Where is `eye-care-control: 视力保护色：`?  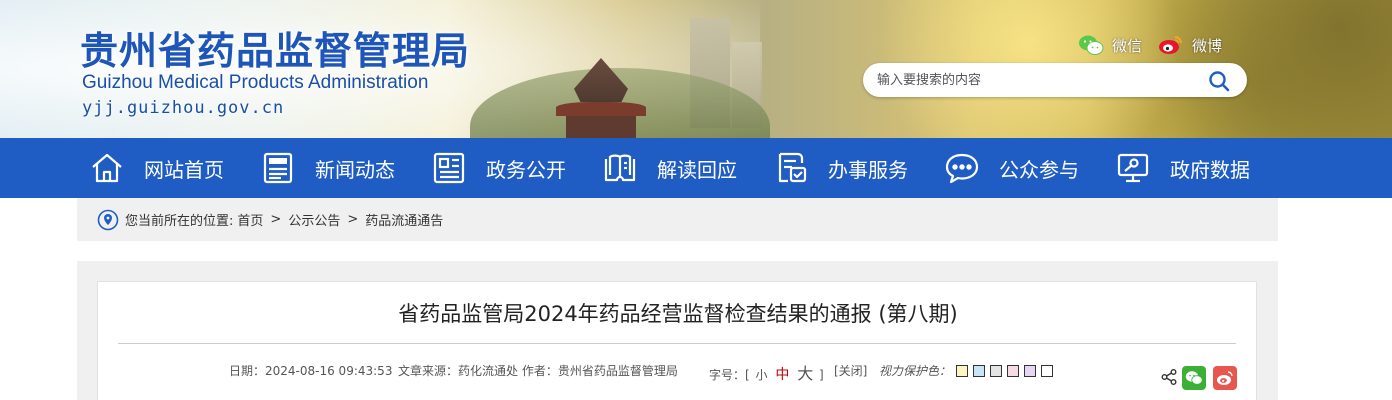
eye-care-control: 视力保护色： is located at coordinates (966, 370).